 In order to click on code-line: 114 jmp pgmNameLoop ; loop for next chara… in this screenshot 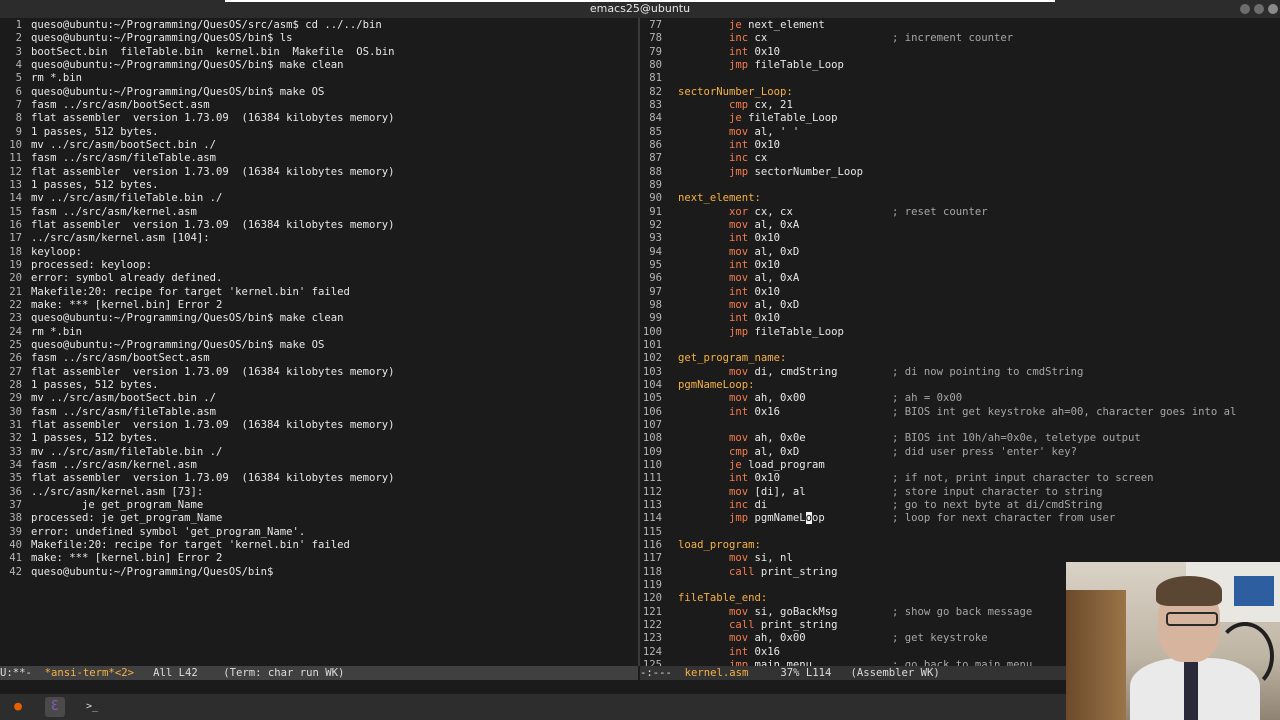, I will do `click(960, 518)`.